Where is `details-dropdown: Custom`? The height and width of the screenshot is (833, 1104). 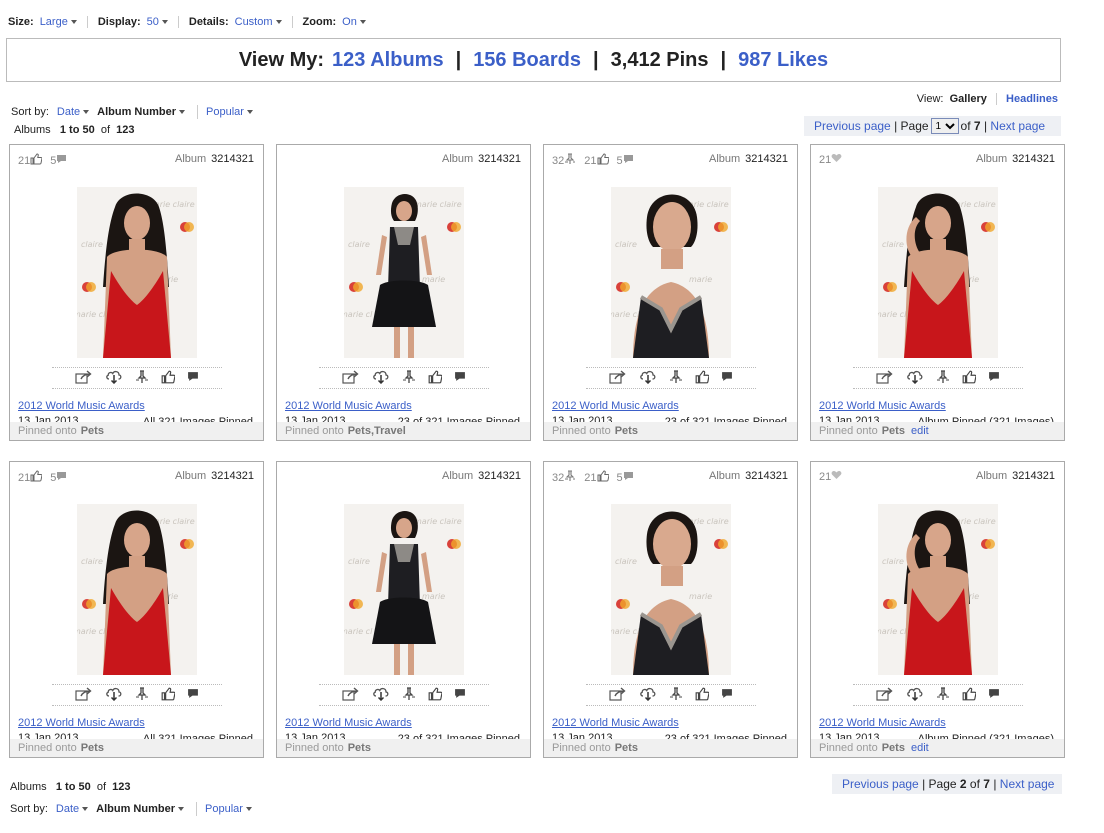 details-dropdown: Custom is located at coordinates (258, 22).